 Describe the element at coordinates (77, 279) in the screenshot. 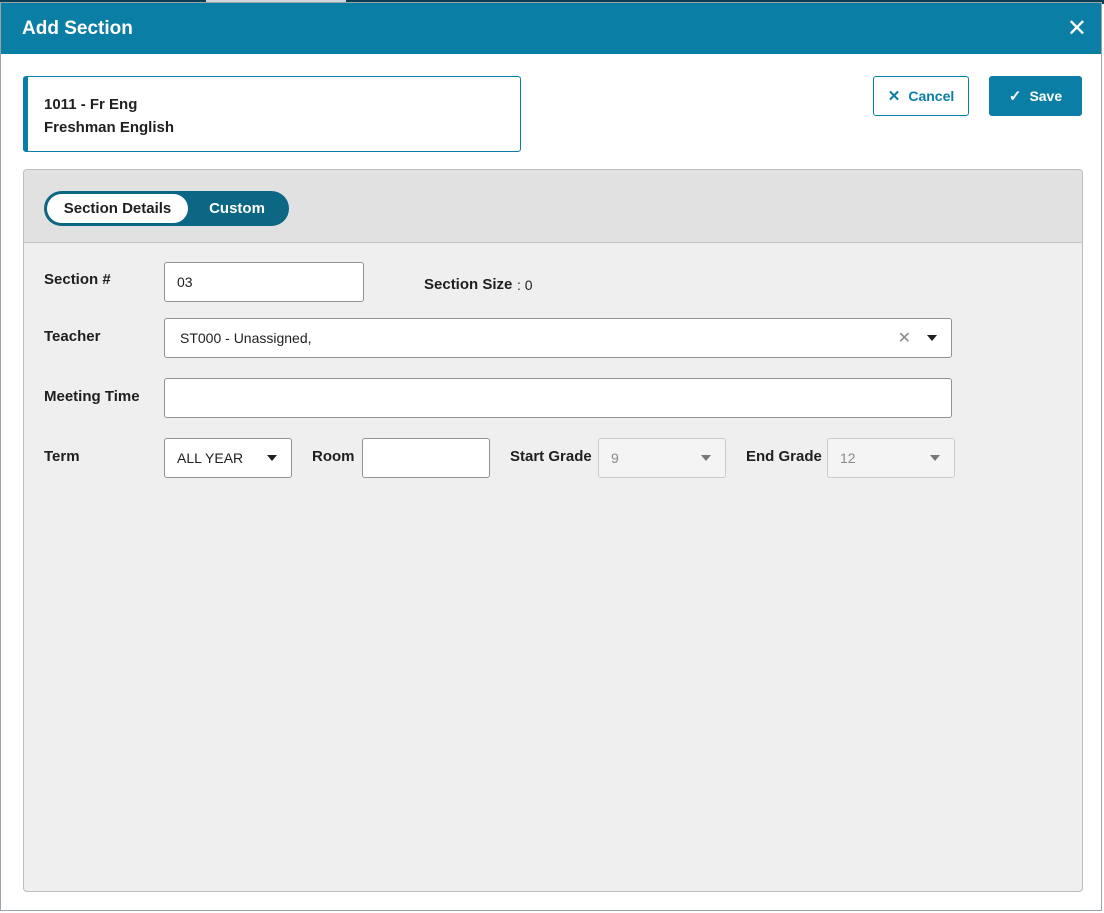

I see `section-number-label: Section #` at that location.